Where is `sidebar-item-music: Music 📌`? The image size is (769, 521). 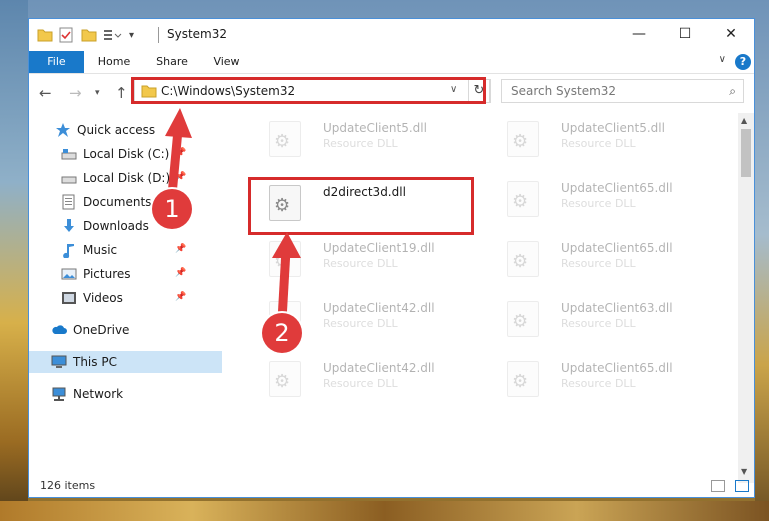 sidebar-item-music: Music 📌 is located at coordinates (125, 250).